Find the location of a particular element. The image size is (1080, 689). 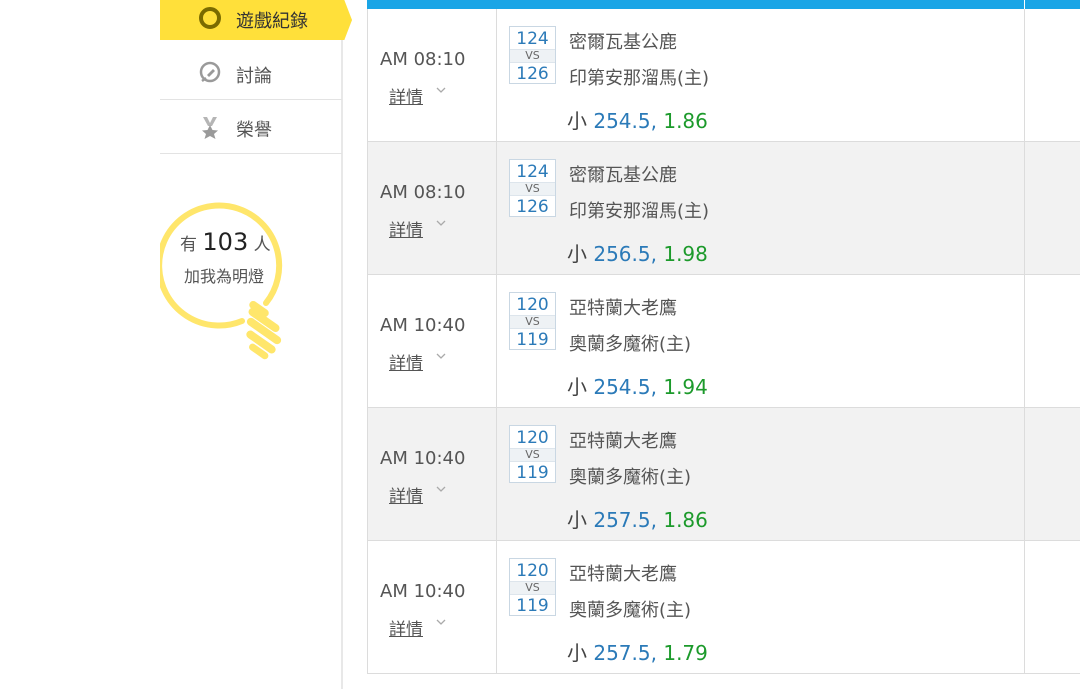

bet-line: 小 256.5, 1.98 is located at coordinates (637, 254).